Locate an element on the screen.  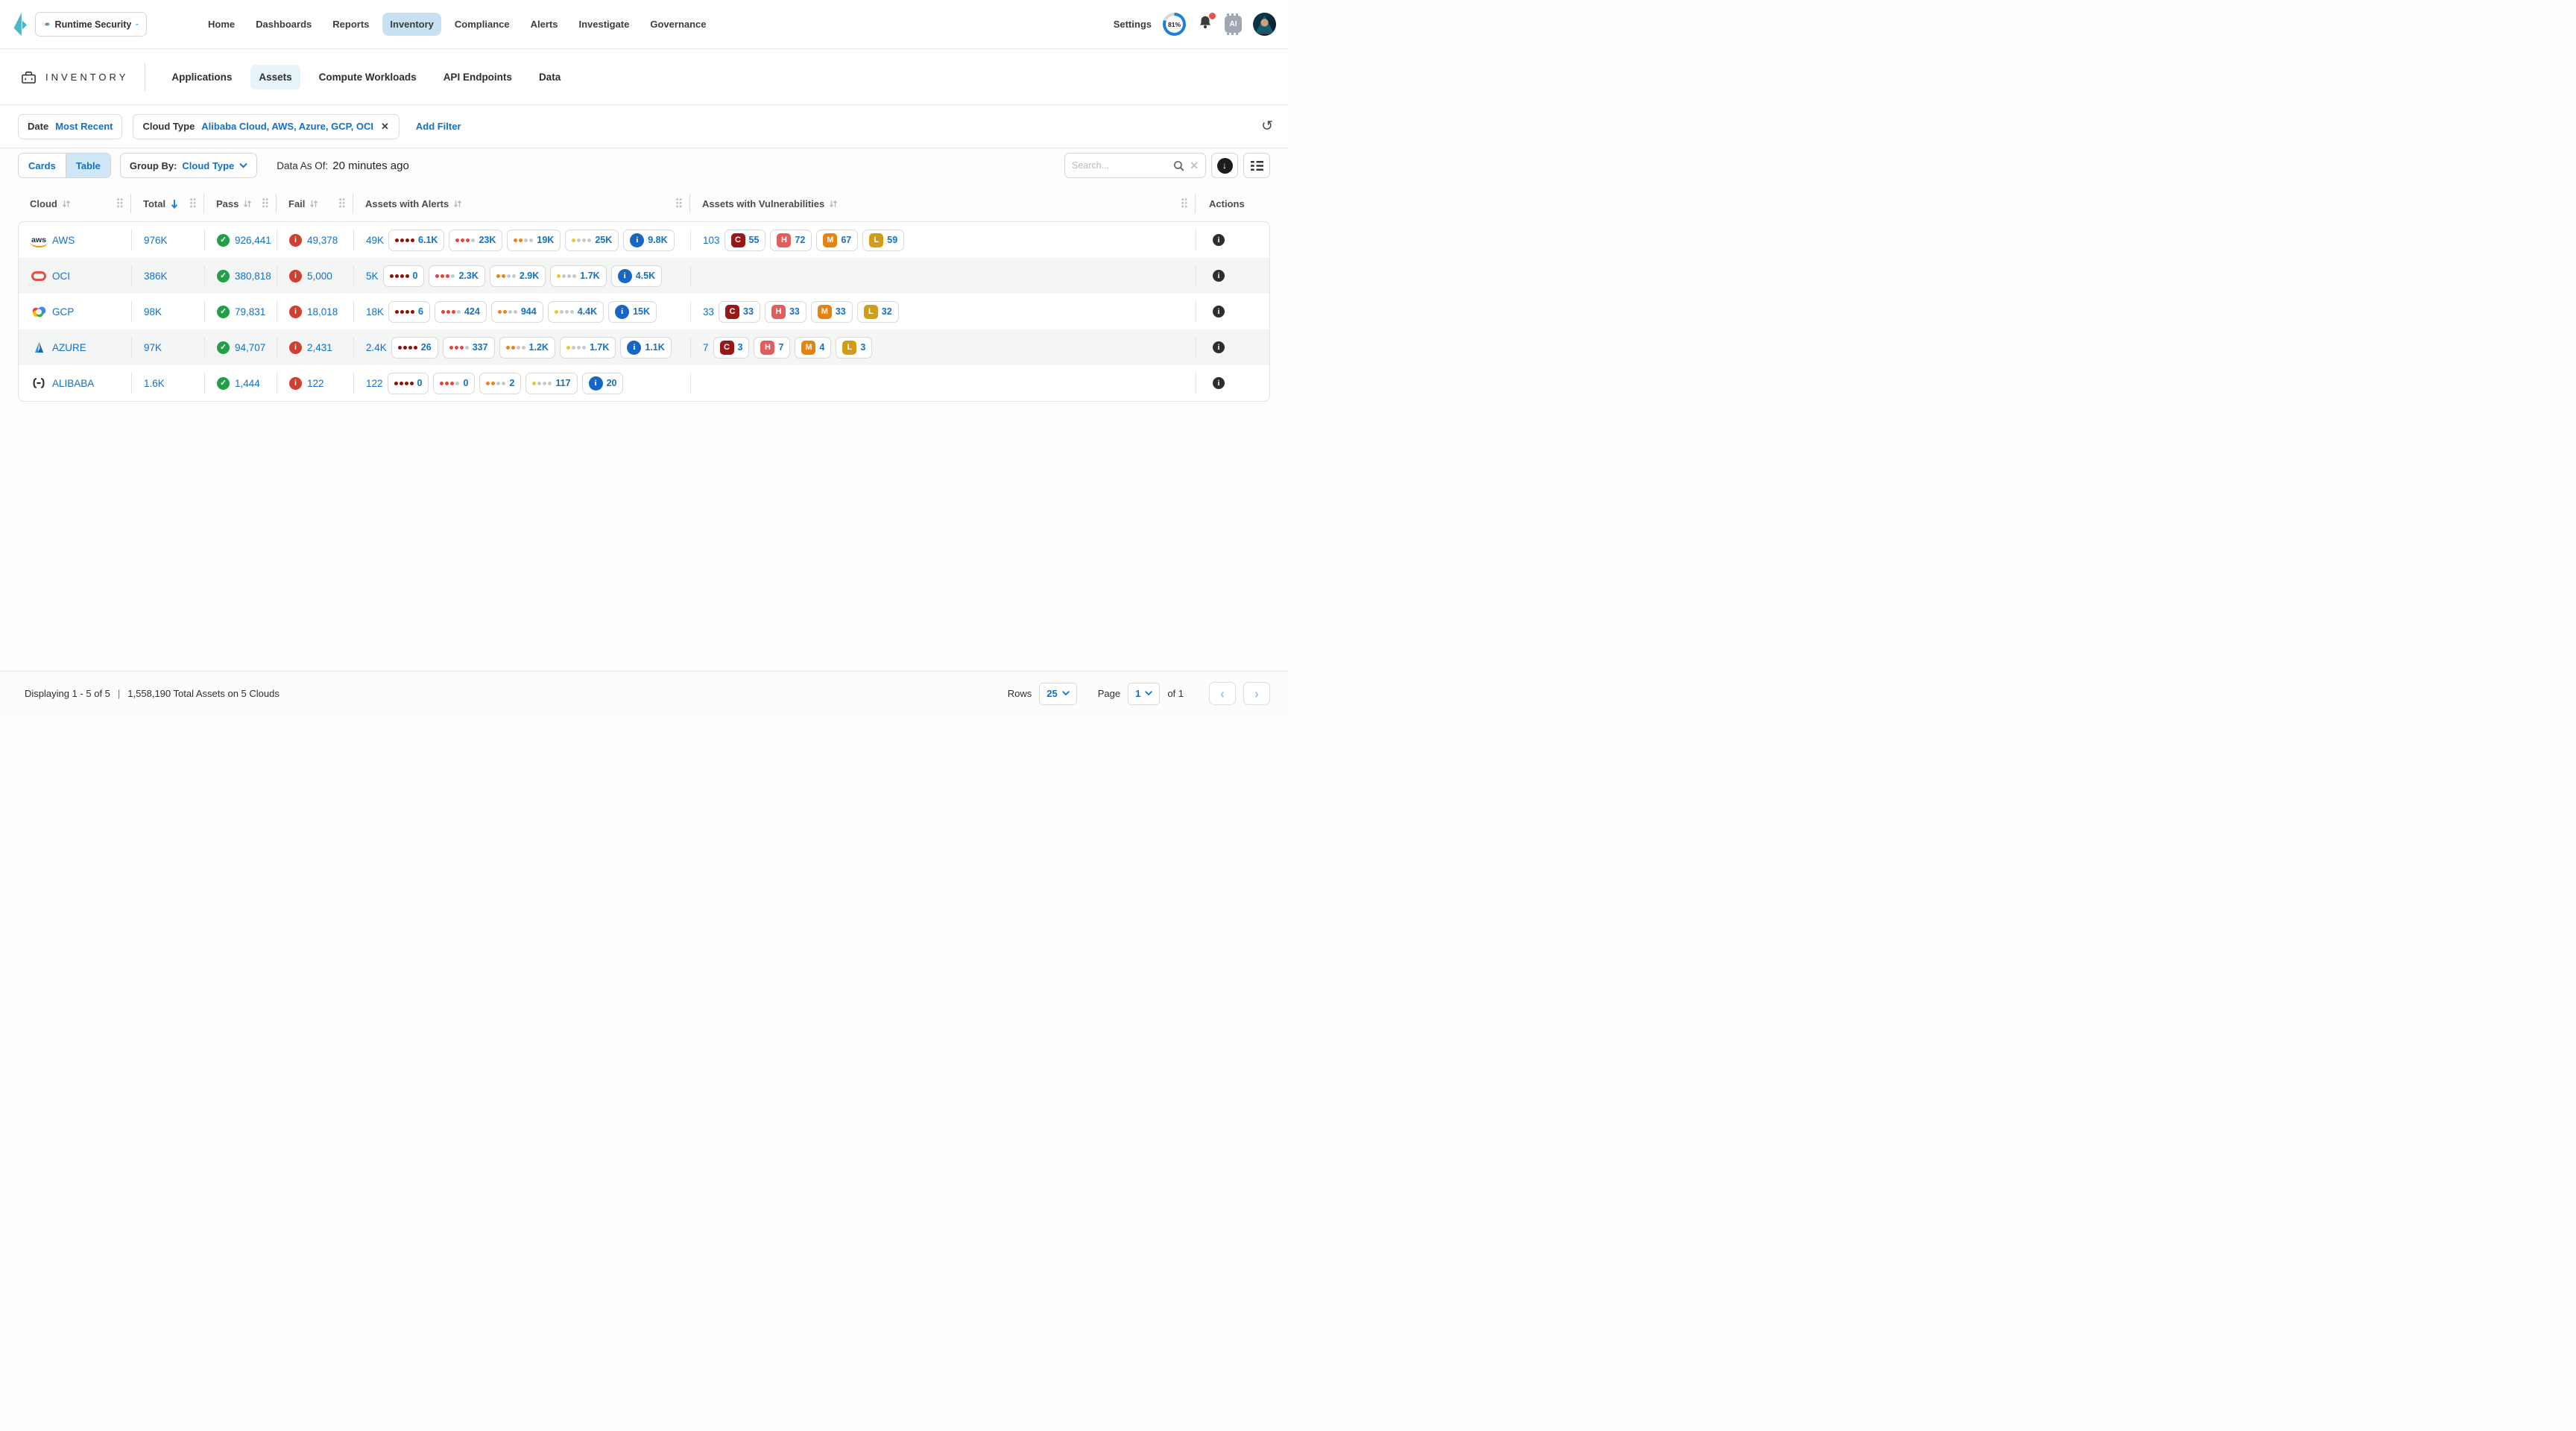
column-header-pass: Pass is located at coordinates (241, 204).